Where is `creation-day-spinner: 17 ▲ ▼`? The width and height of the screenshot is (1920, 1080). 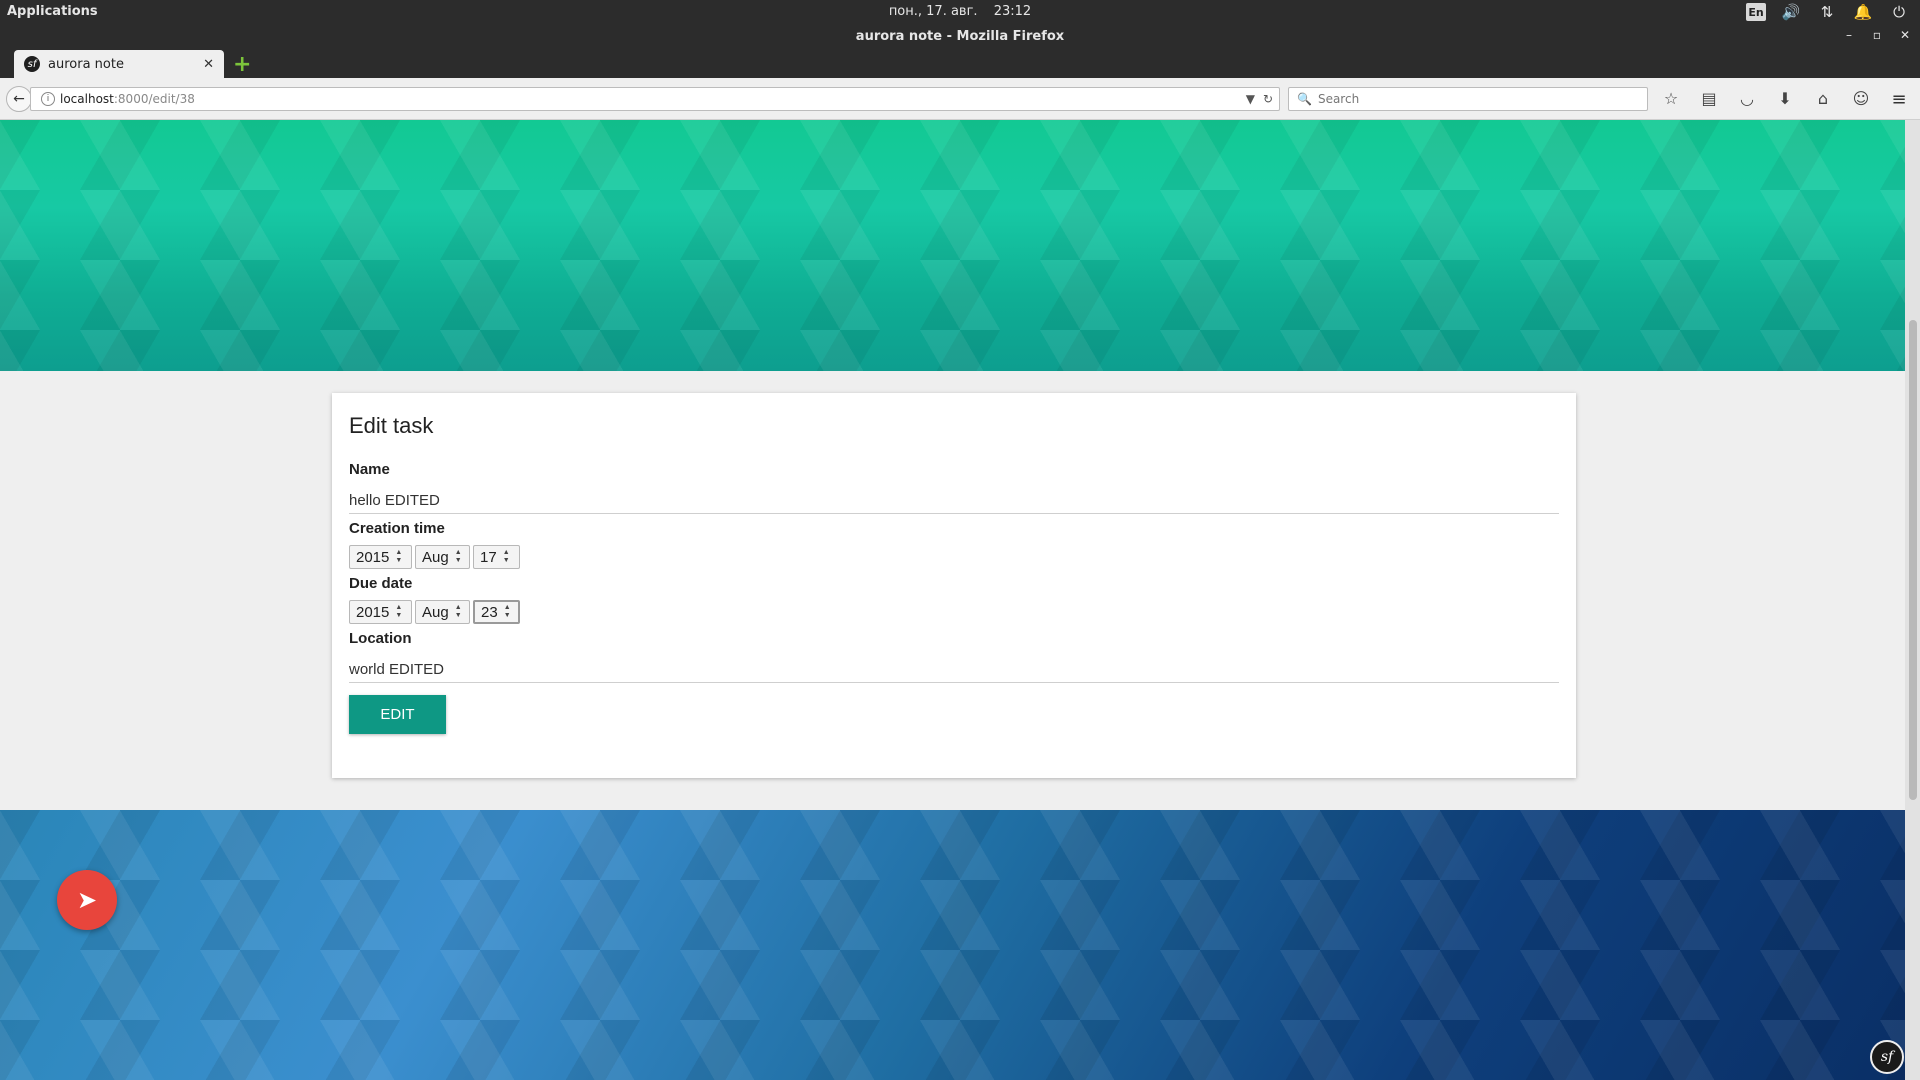 creation-day-spinner: 17 ▲ ▼ is located at coordinates (496, 557).